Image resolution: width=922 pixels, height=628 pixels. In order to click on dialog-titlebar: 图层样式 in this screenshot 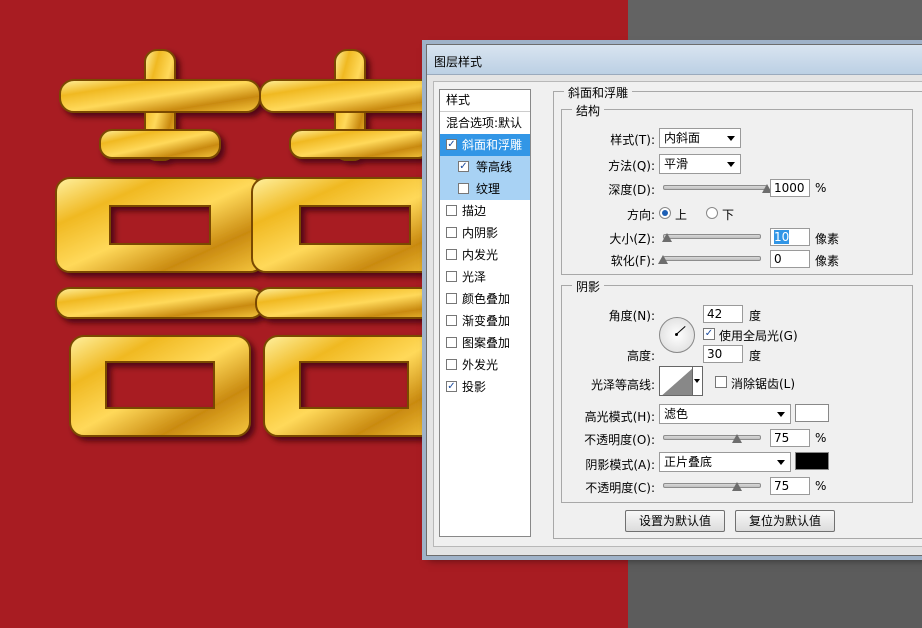, I will do `click(674, 60)`.